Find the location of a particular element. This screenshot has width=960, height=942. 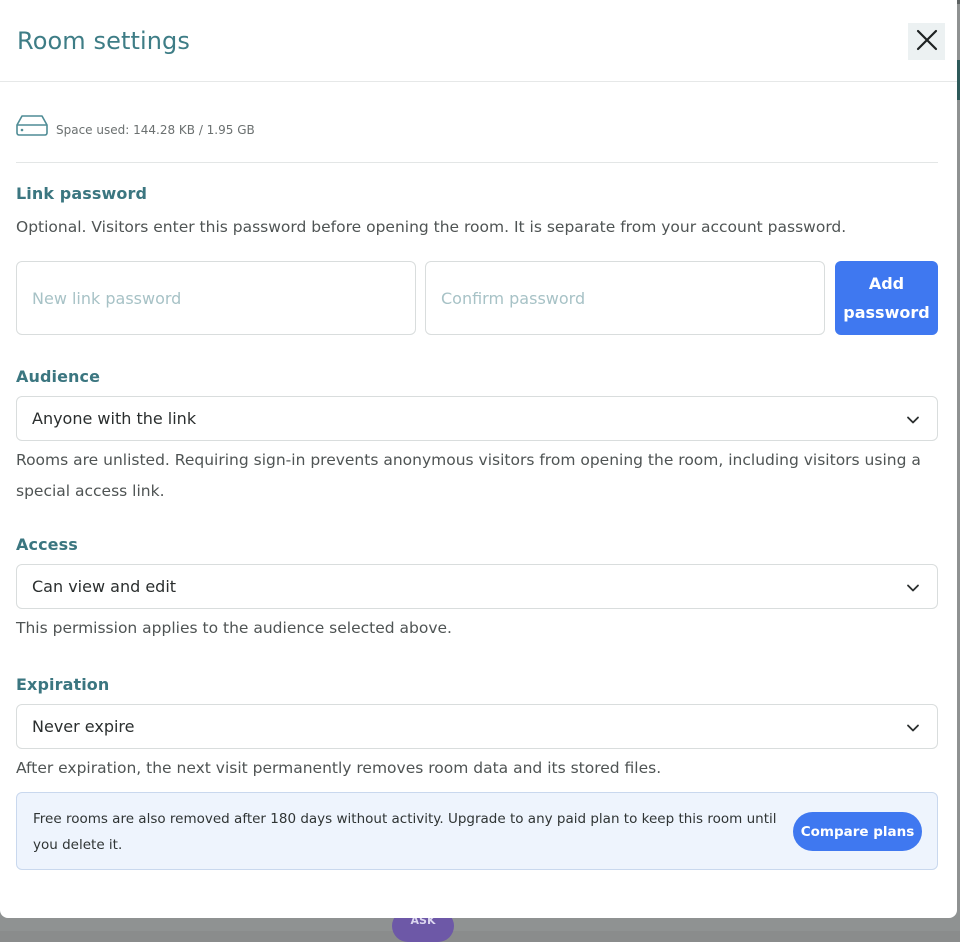

add-password-button: Add password is located at coordinates (886, 298).